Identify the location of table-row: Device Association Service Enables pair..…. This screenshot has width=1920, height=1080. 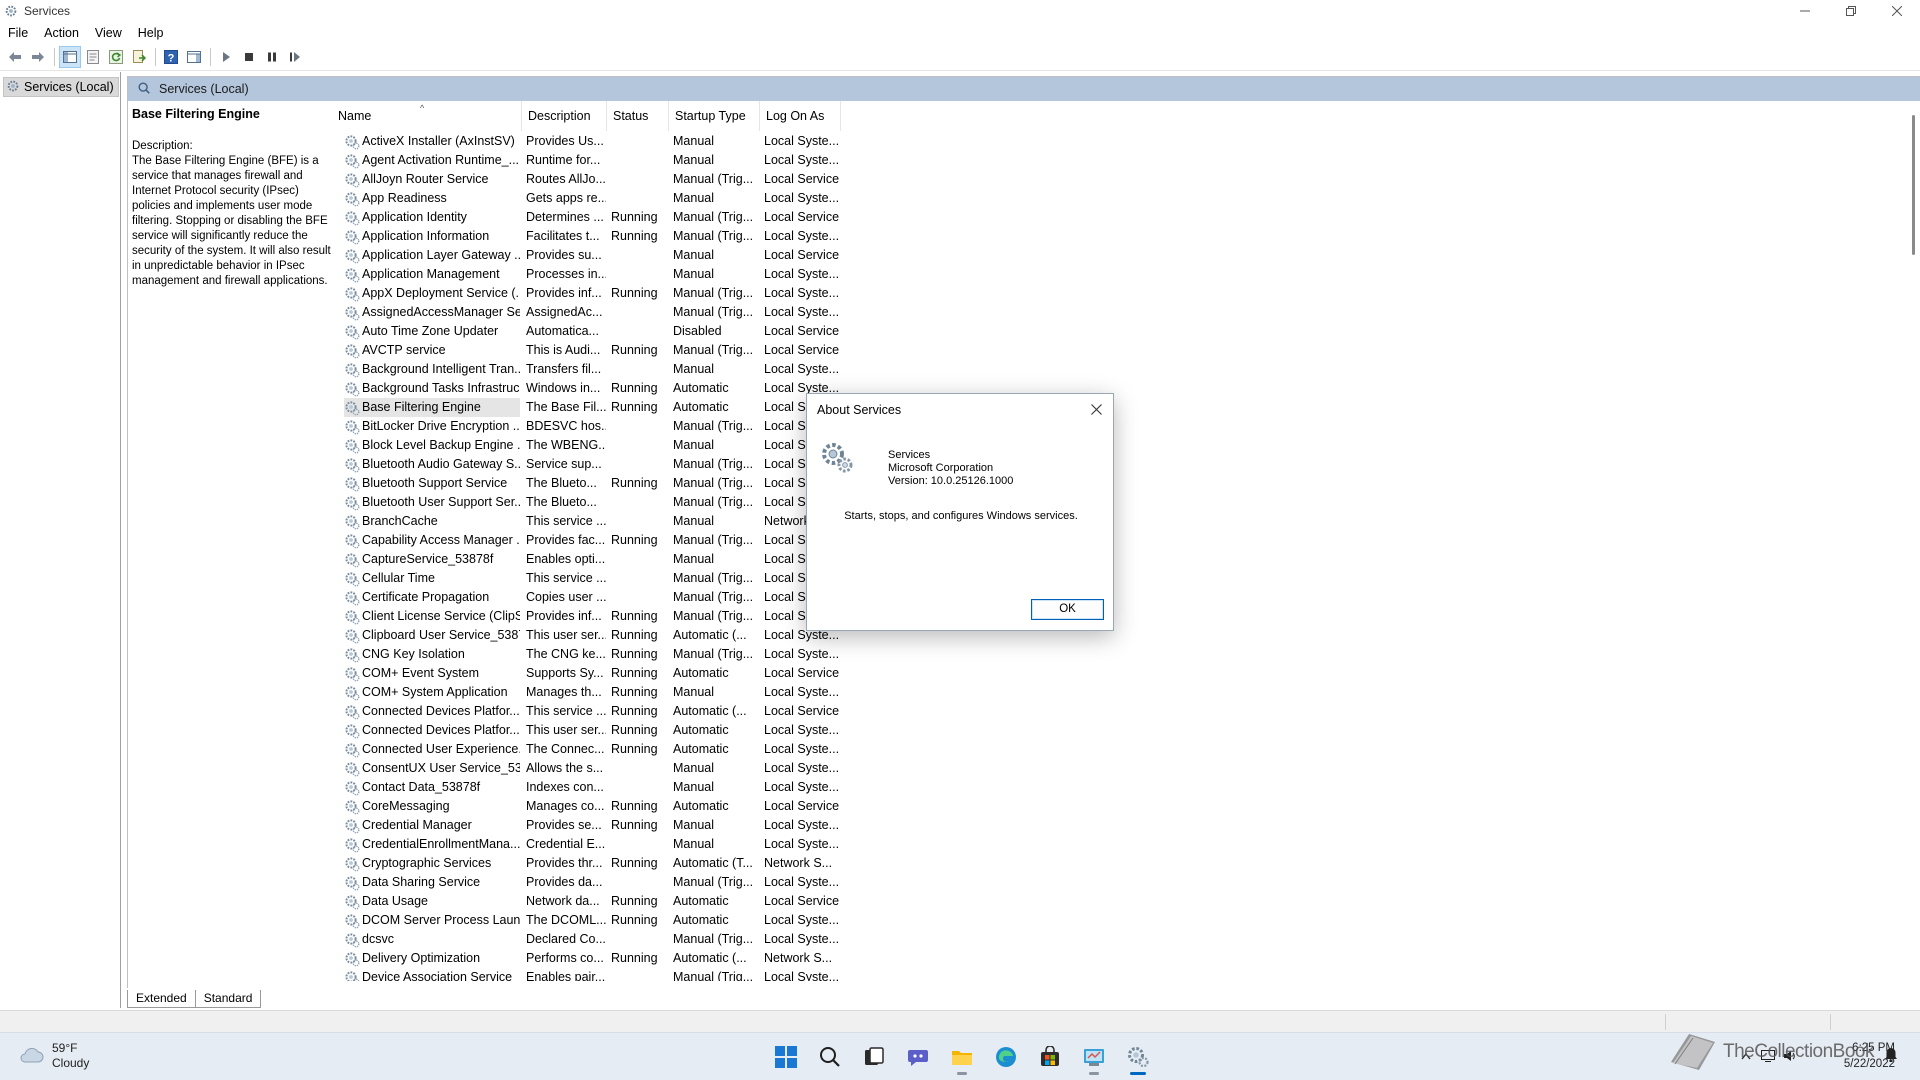
(1123, 974).